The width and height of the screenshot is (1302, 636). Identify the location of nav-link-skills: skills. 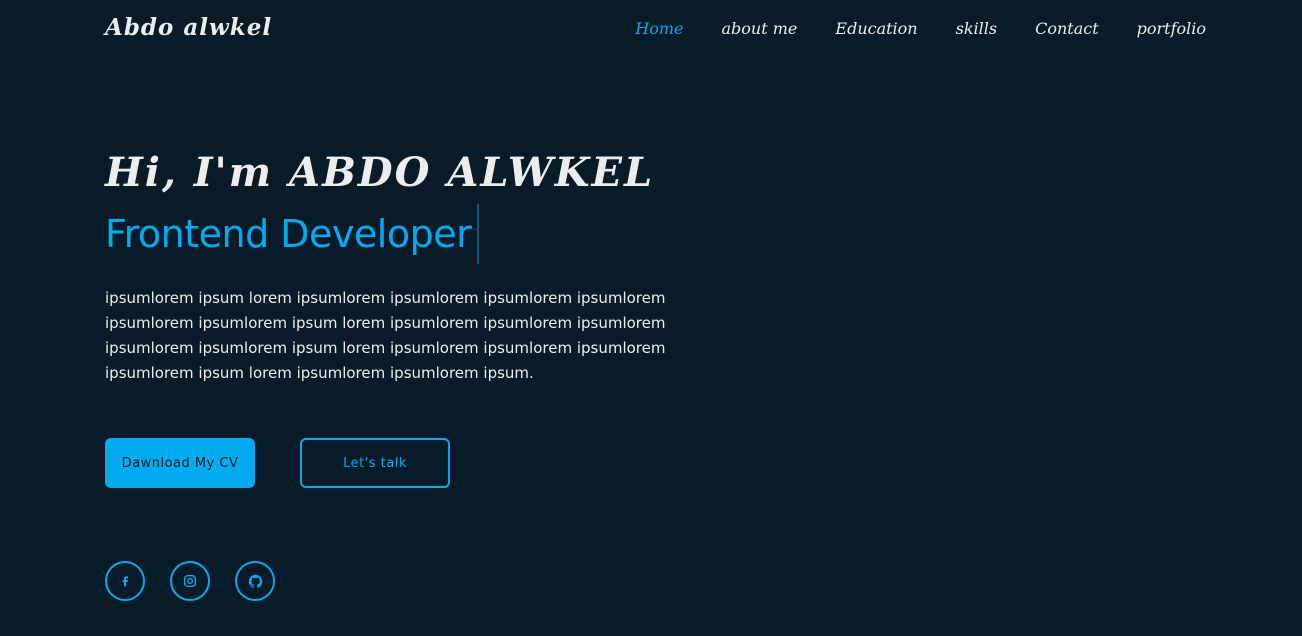
(976, 29).